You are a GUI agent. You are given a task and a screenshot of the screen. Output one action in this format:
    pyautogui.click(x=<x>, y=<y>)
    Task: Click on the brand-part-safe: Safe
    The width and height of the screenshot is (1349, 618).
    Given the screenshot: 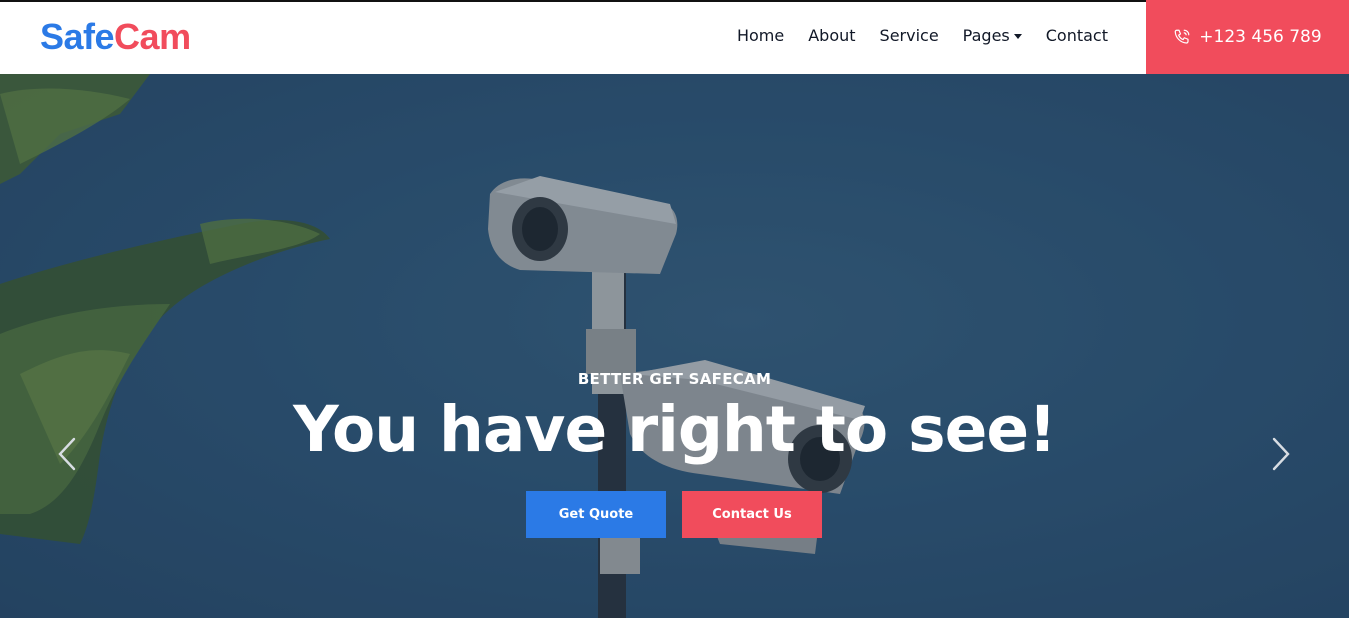 What is the action you would take?
    pyautogui.click(x=77, y=36)
    